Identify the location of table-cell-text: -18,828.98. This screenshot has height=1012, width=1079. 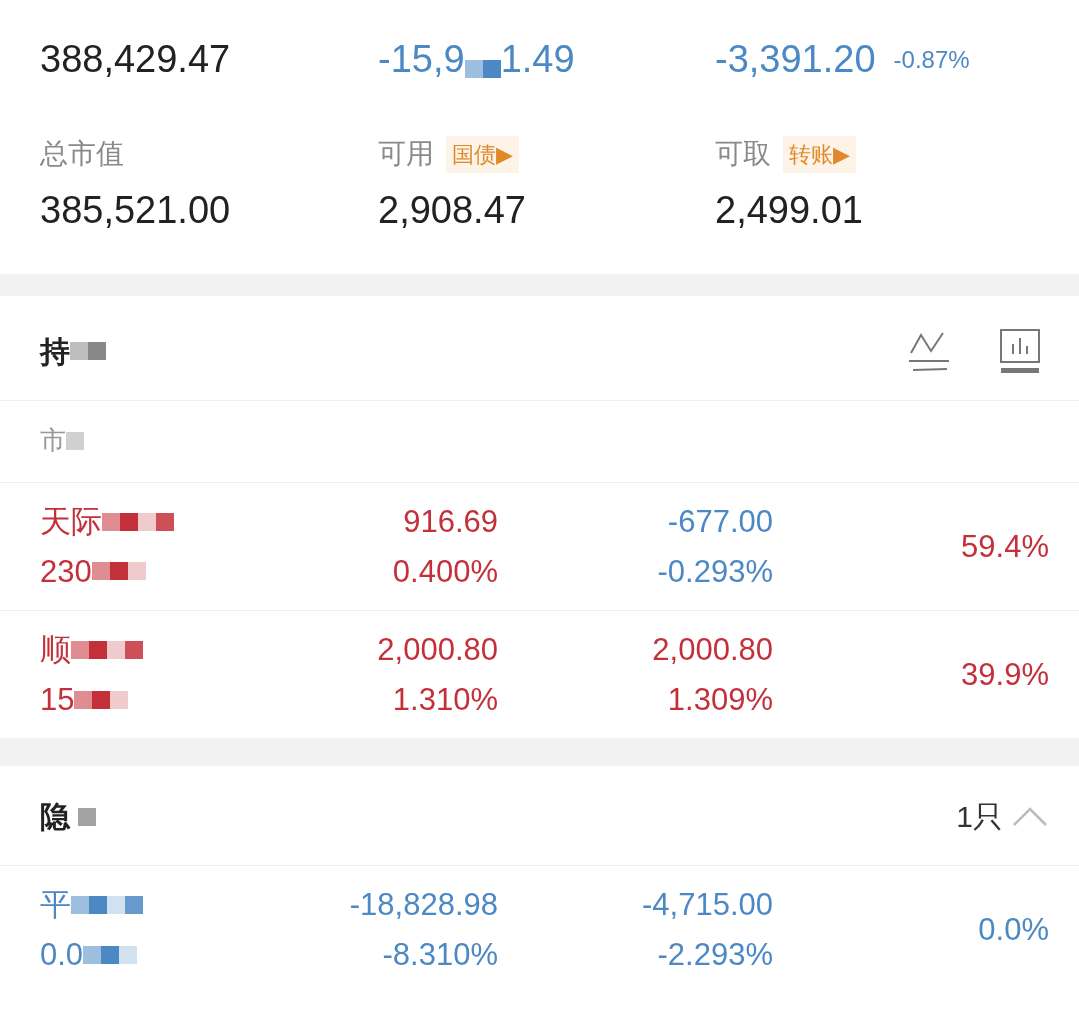
(423, 905).